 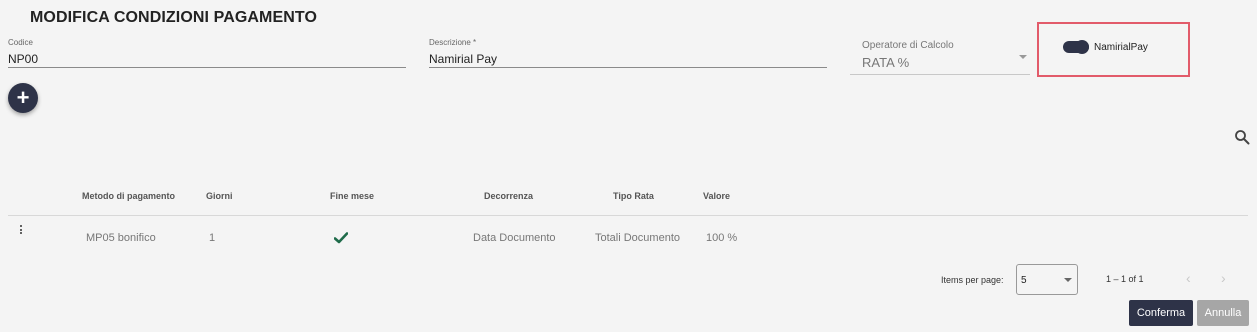 What do you see at coordinates (23, 59) in the screenshot?
I see `codice-value: NP00` at bounding box center [23, 59].